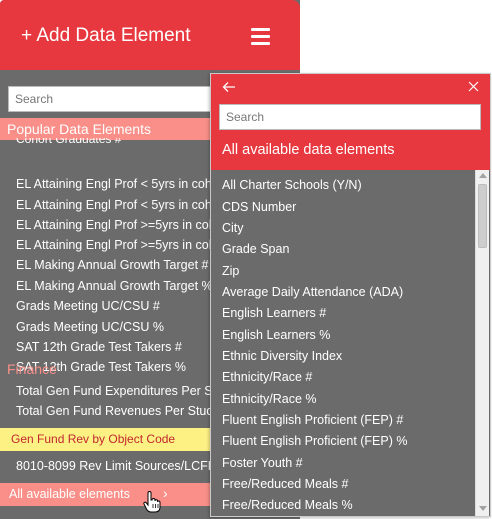 The width and height of the screenshot is (492, 519). What do you see at coordinates (255, 249) in the screenshot?
I see `list-item: Grade Span` at bounding box center [255, 249].